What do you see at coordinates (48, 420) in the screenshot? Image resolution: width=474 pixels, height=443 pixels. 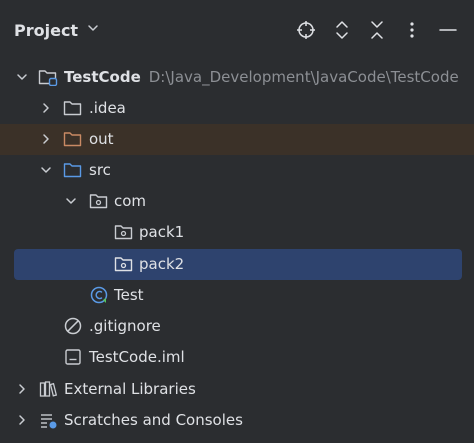 I see `scratches-icon` at bounding box center [48, 420].